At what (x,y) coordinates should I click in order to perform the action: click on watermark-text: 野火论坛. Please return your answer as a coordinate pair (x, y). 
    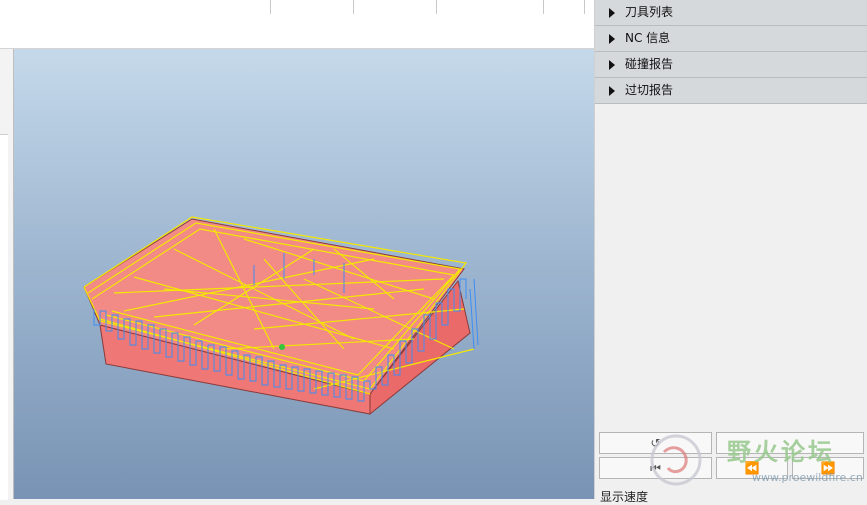
    Looking at the image, I should click on (781, 452).